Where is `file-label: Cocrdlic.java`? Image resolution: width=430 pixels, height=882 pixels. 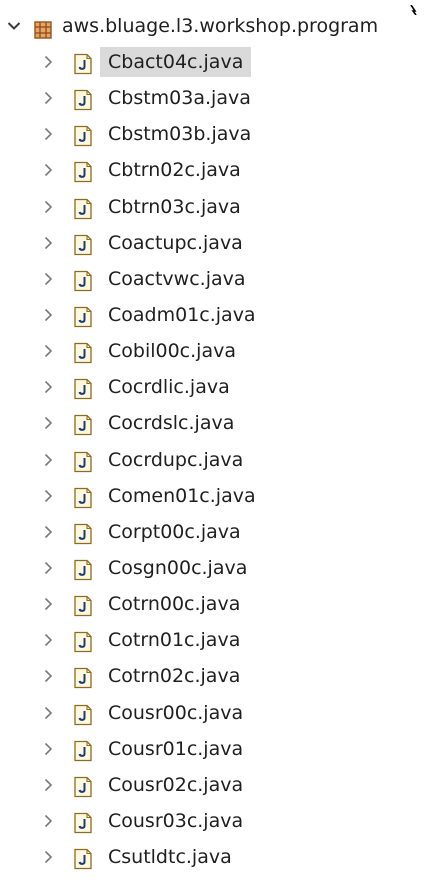 file-label: Cocrdlic.java is located at coordinates (169, 387).